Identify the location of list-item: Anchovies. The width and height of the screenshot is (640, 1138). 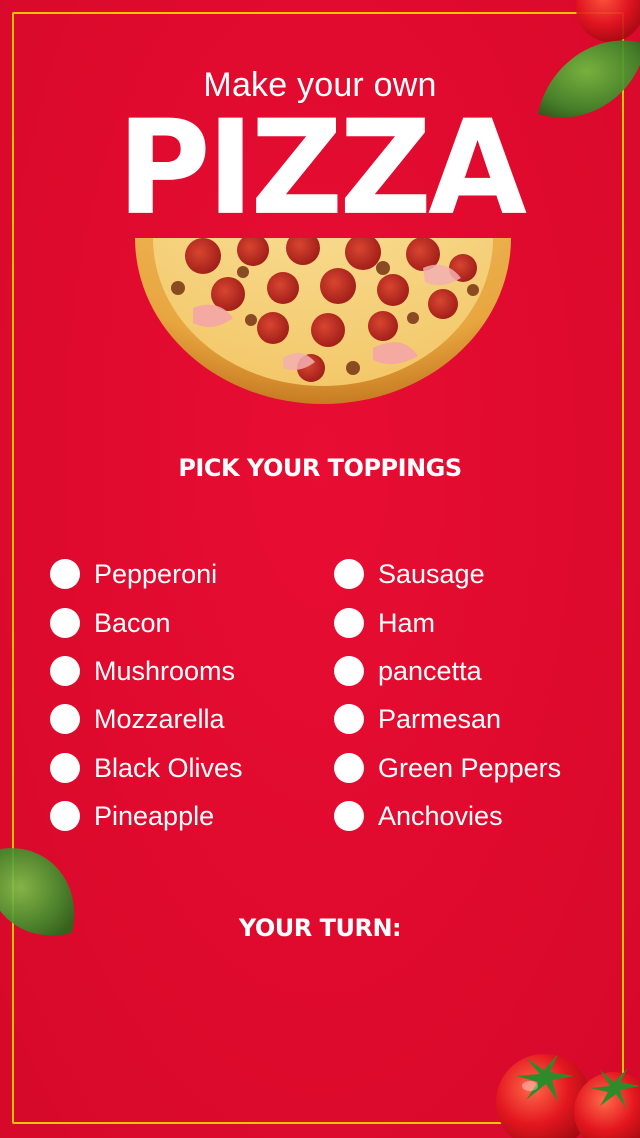
(418, 816).